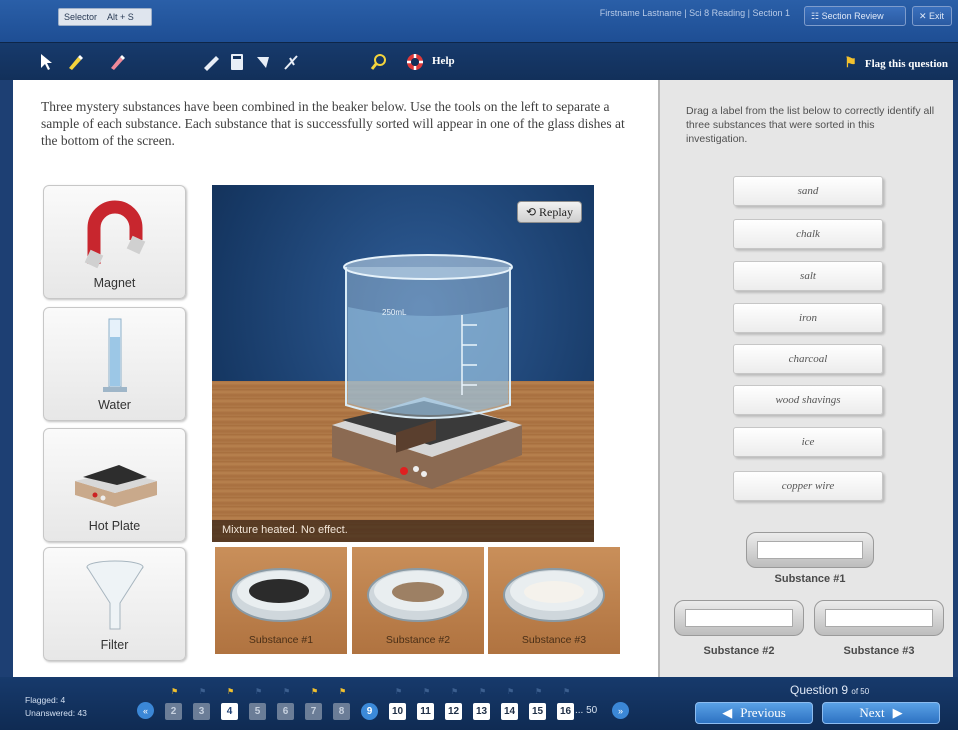  What do you see at coordinates (397, 711) in the screenshot?
I see `question-nav-10: 10` at bounding box center [397, 711].